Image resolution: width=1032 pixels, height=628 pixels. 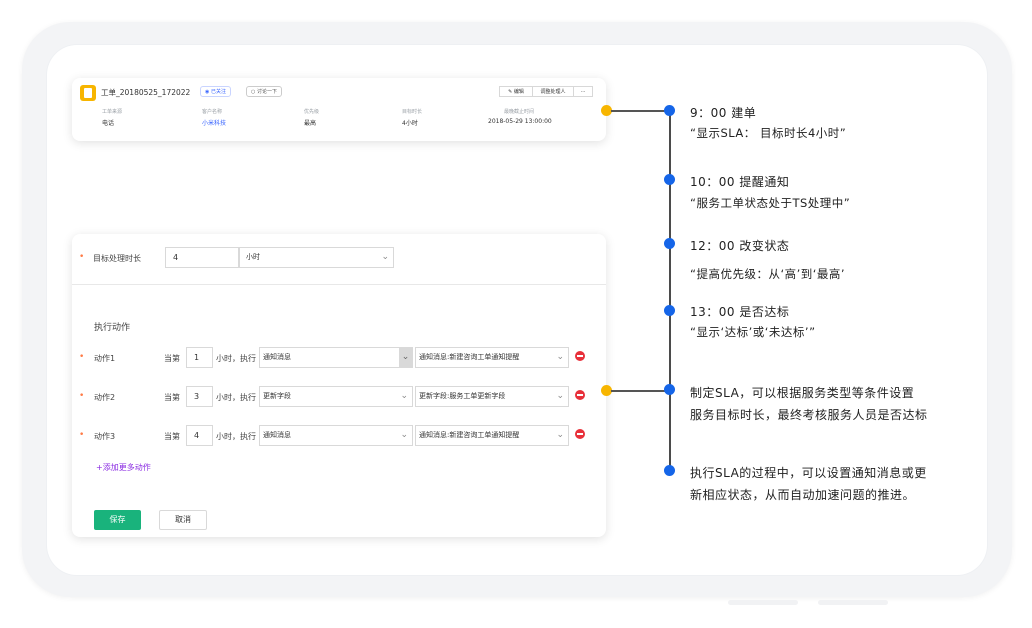 I want to click on timeline-sub: “显示SLA： 目标时长4小时”, so click(x=768, y=133).